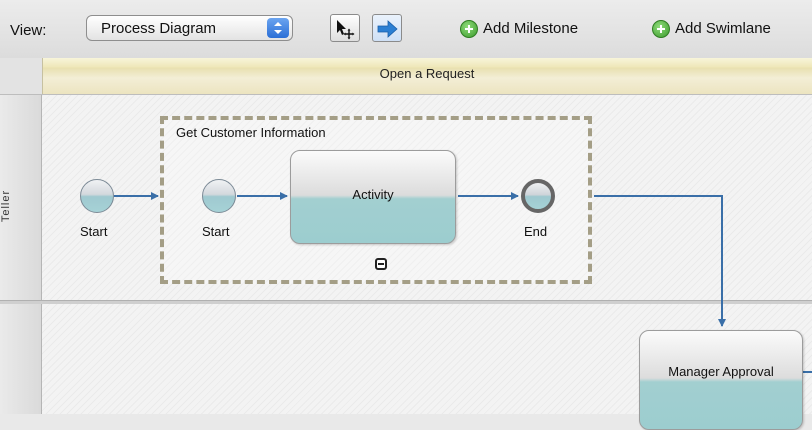  Describe the element at coordinates (538, 196) in the screenshot. I see `end-event` at that location.